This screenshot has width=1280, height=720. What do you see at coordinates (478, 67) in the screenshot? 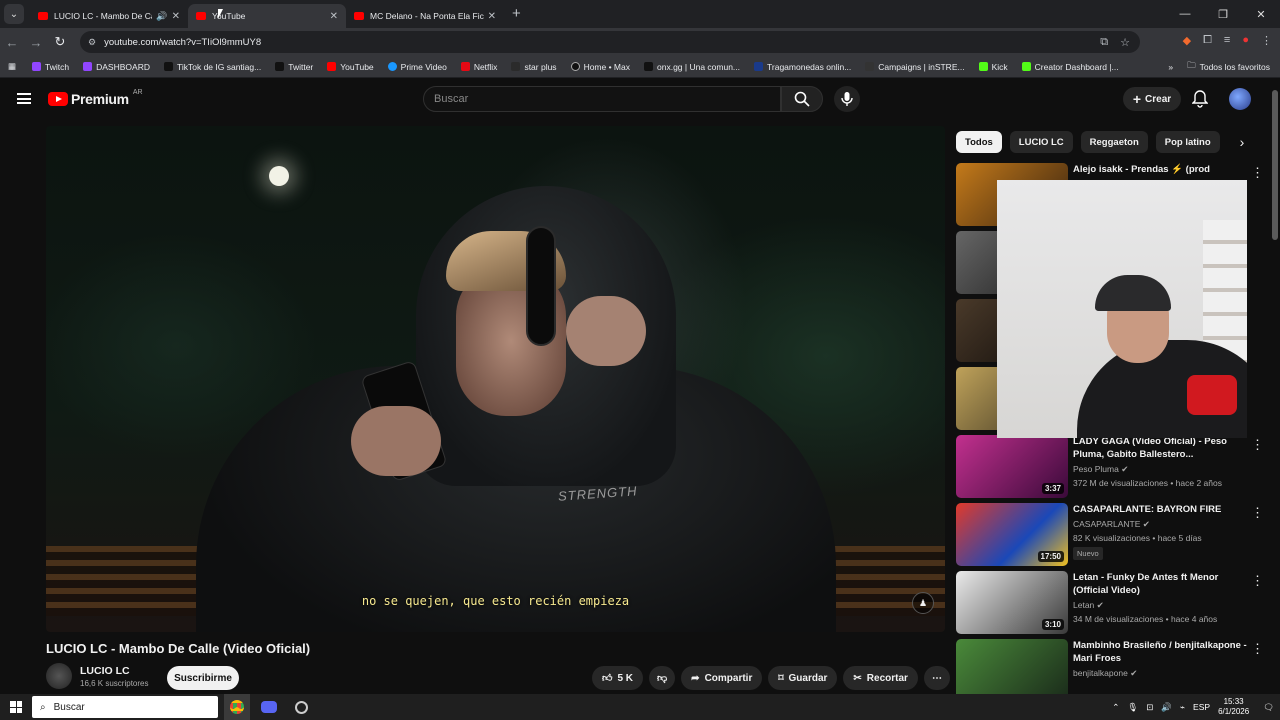
I see `bookmark-item: Netflix` at bounding box center [478, 67].